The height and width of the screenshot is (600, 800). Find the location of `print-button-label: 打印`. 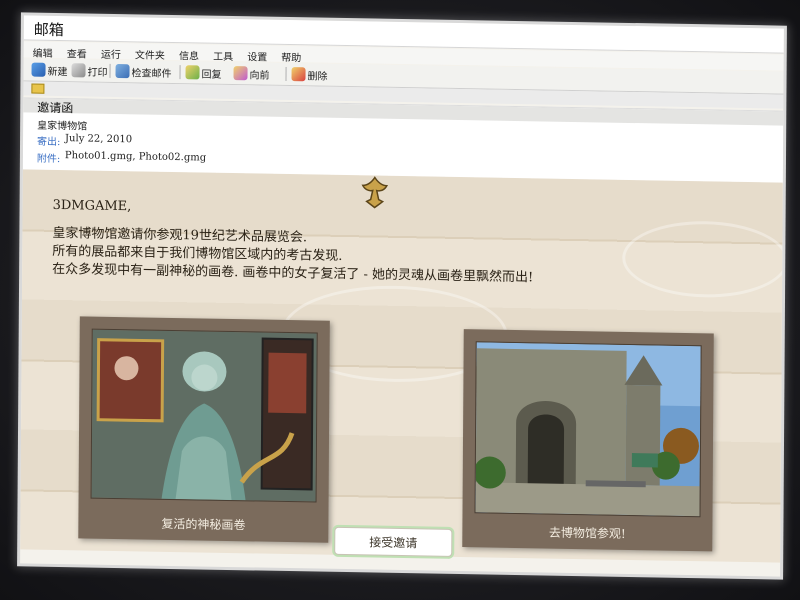

print-button-label: 打印 is located at coordinates (97, 73).